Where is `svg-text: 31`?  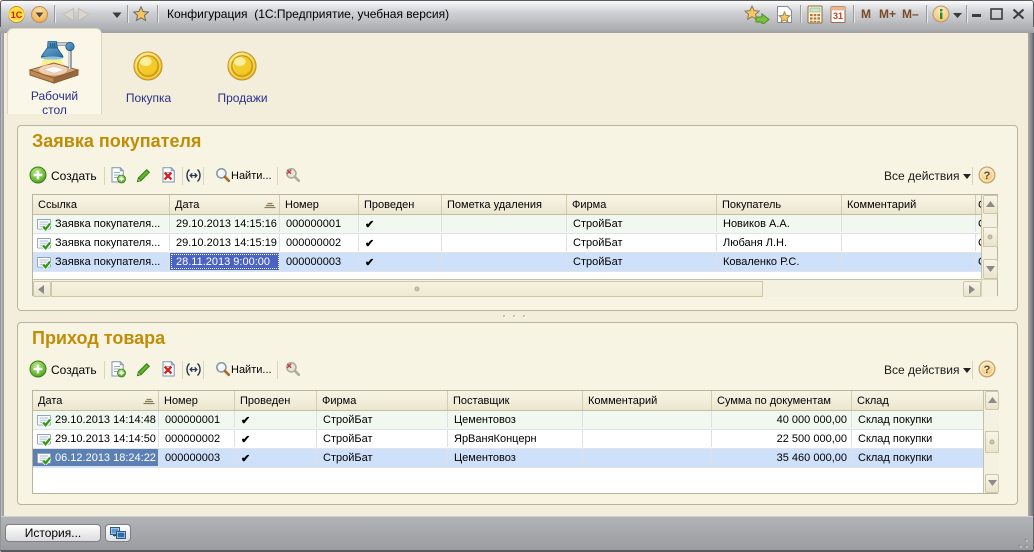 svg-text: 31 is located at coordinates (838, 16).